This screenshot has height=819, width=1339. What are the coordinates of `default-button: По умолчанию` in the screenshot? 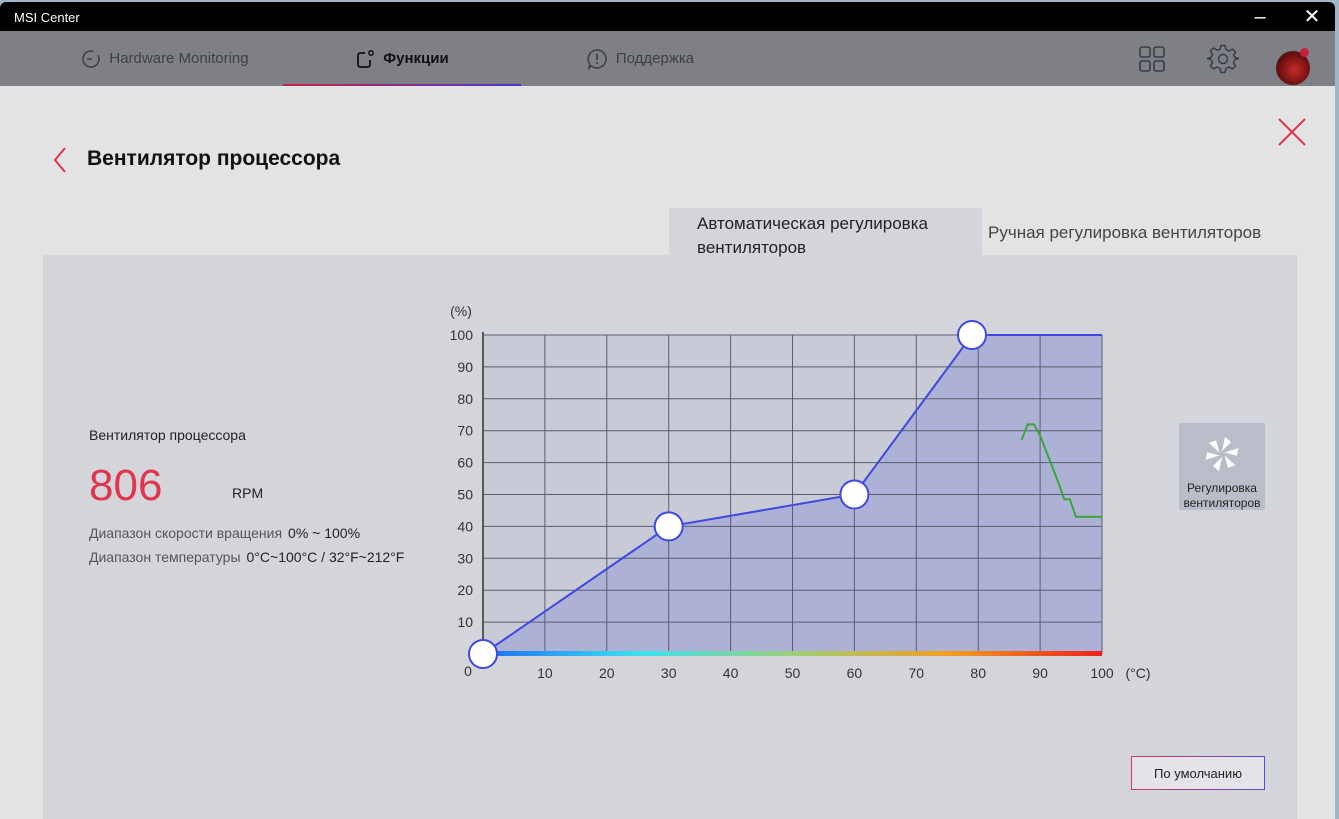 It's located at (1198, 773).